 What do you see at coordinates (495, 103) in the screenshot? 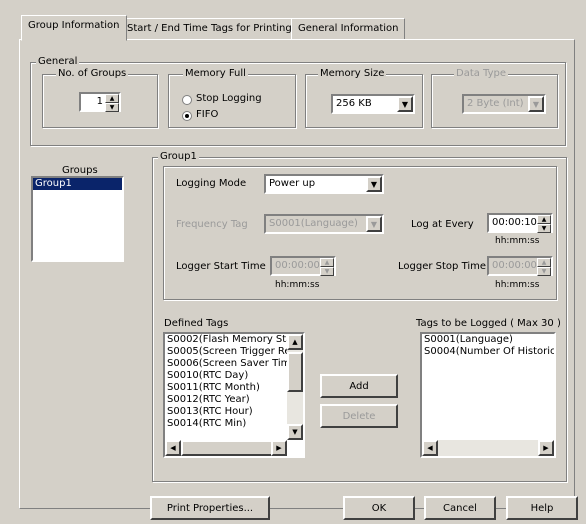
I see `data-type-value: 2 Byte (Int)` at bounding box center [495, 103].